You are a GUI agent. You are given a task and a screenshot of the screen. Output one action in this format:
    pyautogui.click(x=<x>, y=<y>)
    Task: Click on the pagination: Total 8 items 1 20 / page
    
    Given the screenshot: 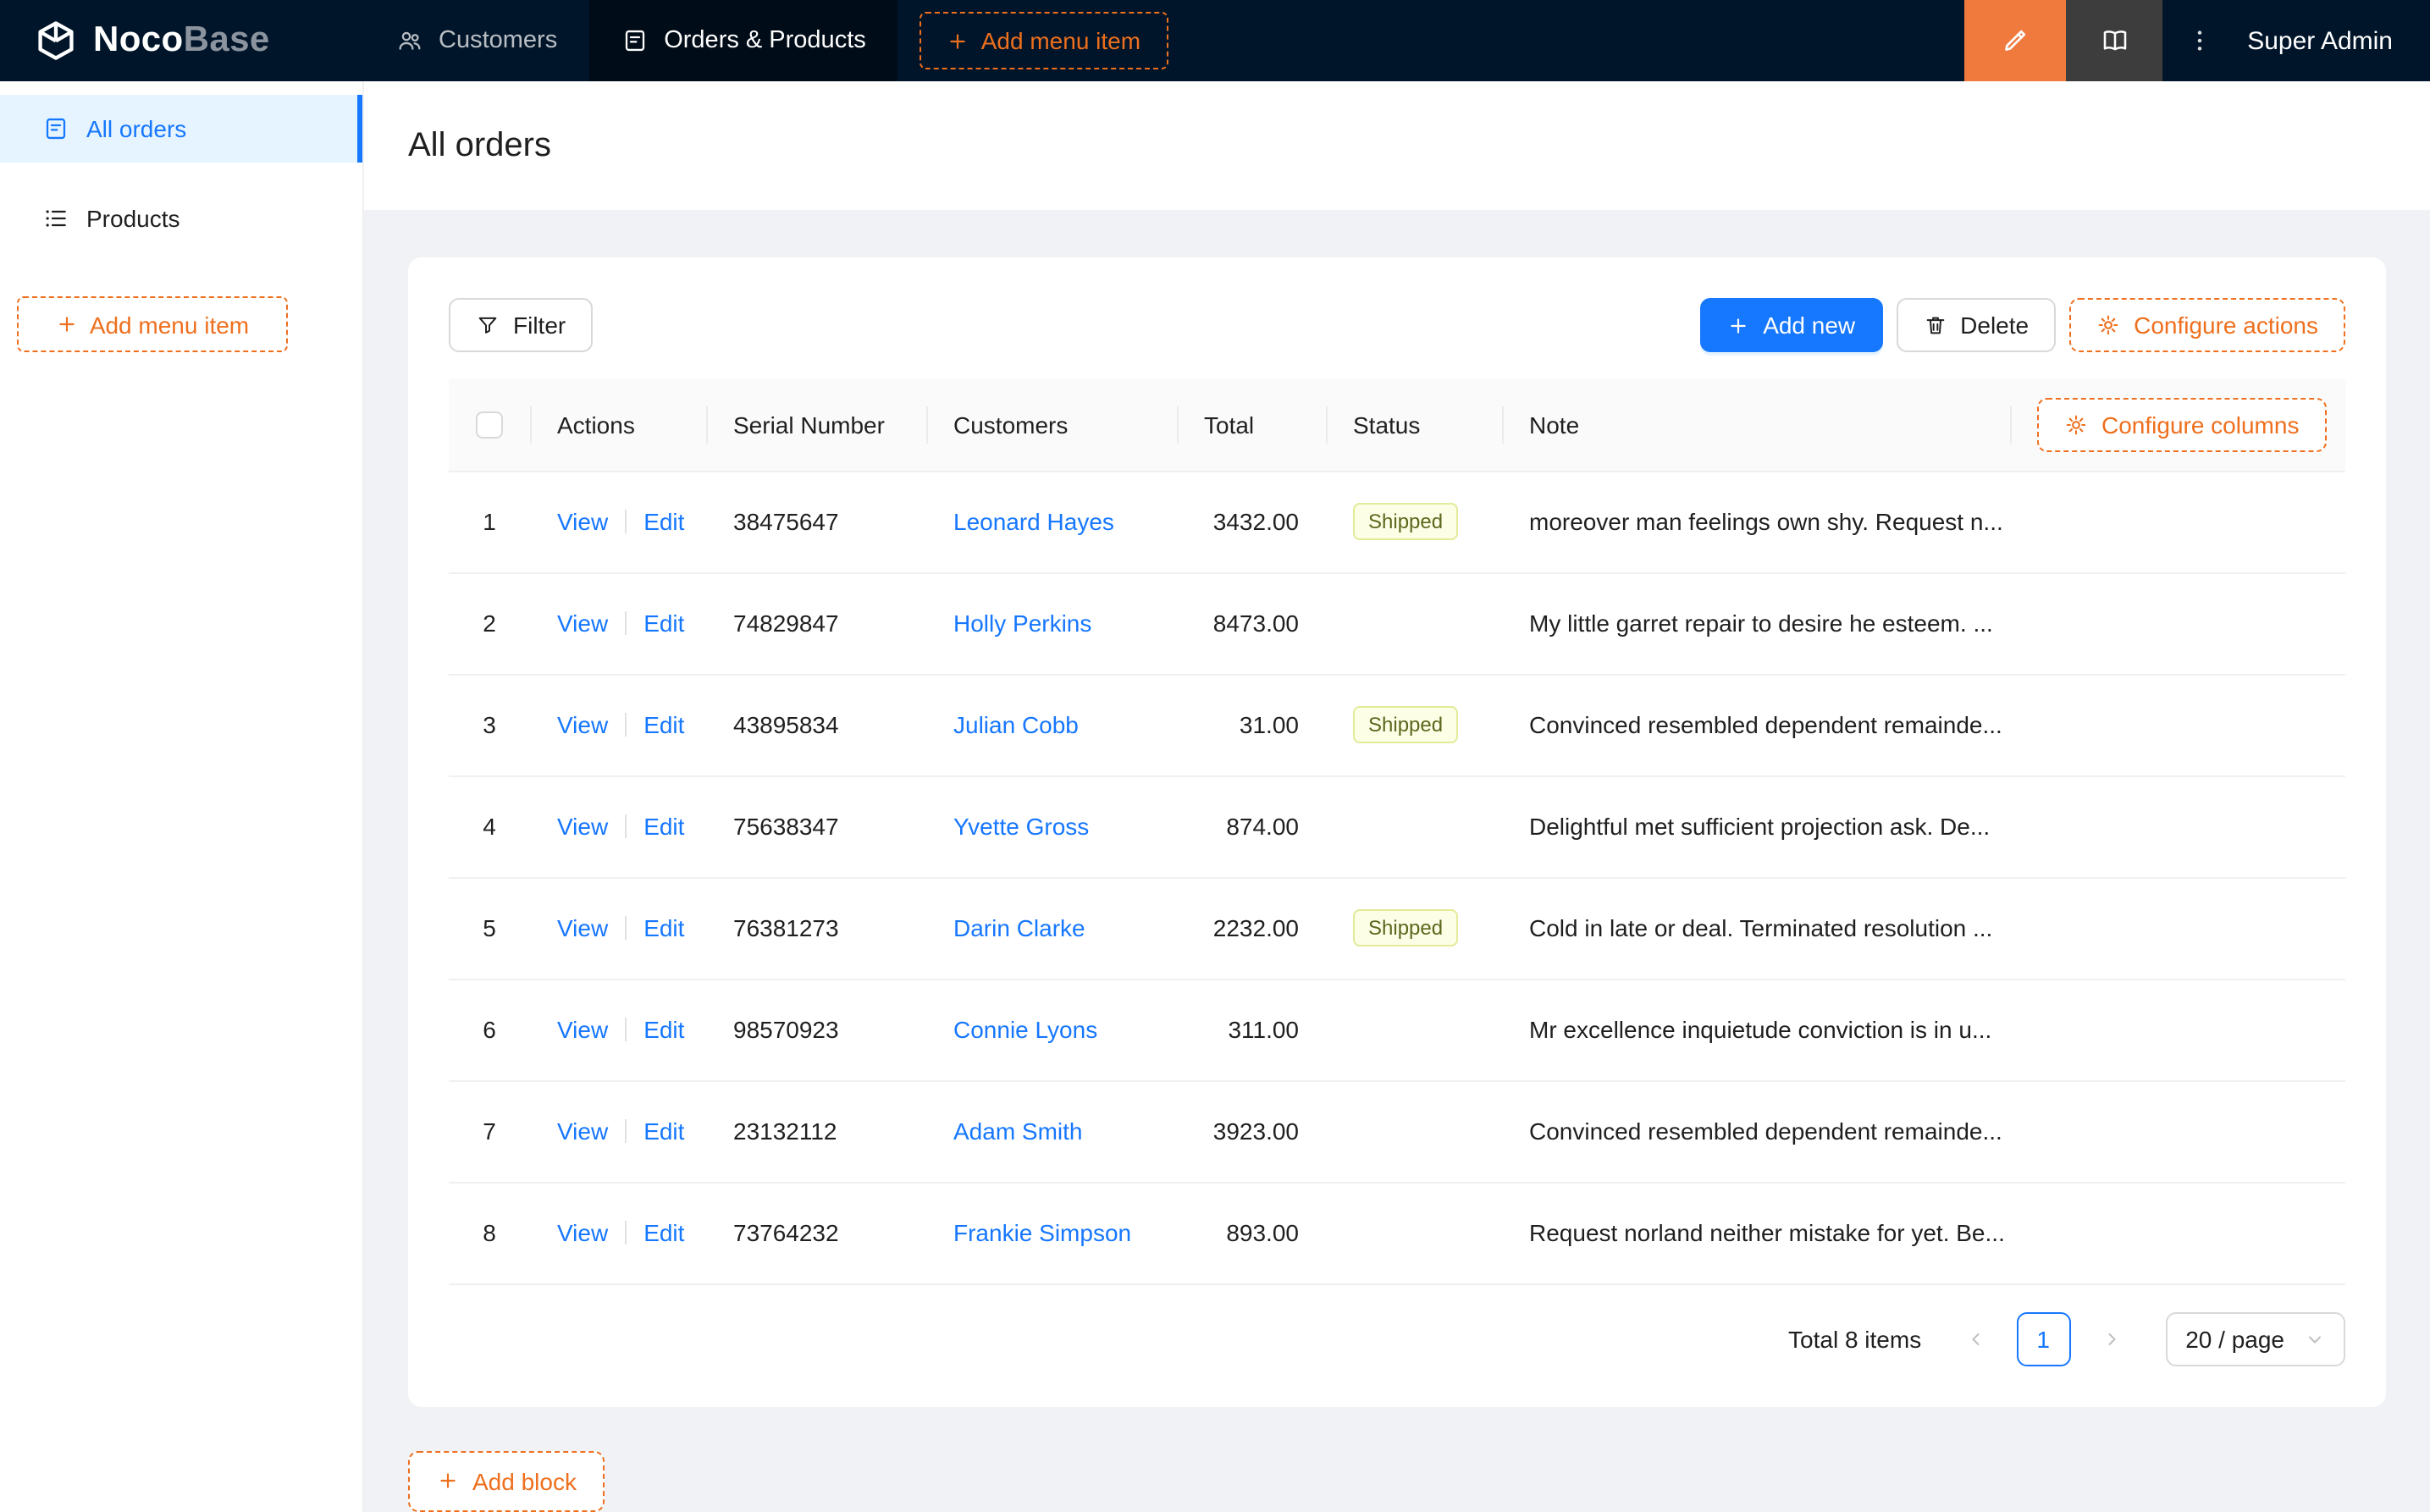 What is the action you would take?
    pyautogui.click(x=1397, y=1338)
    